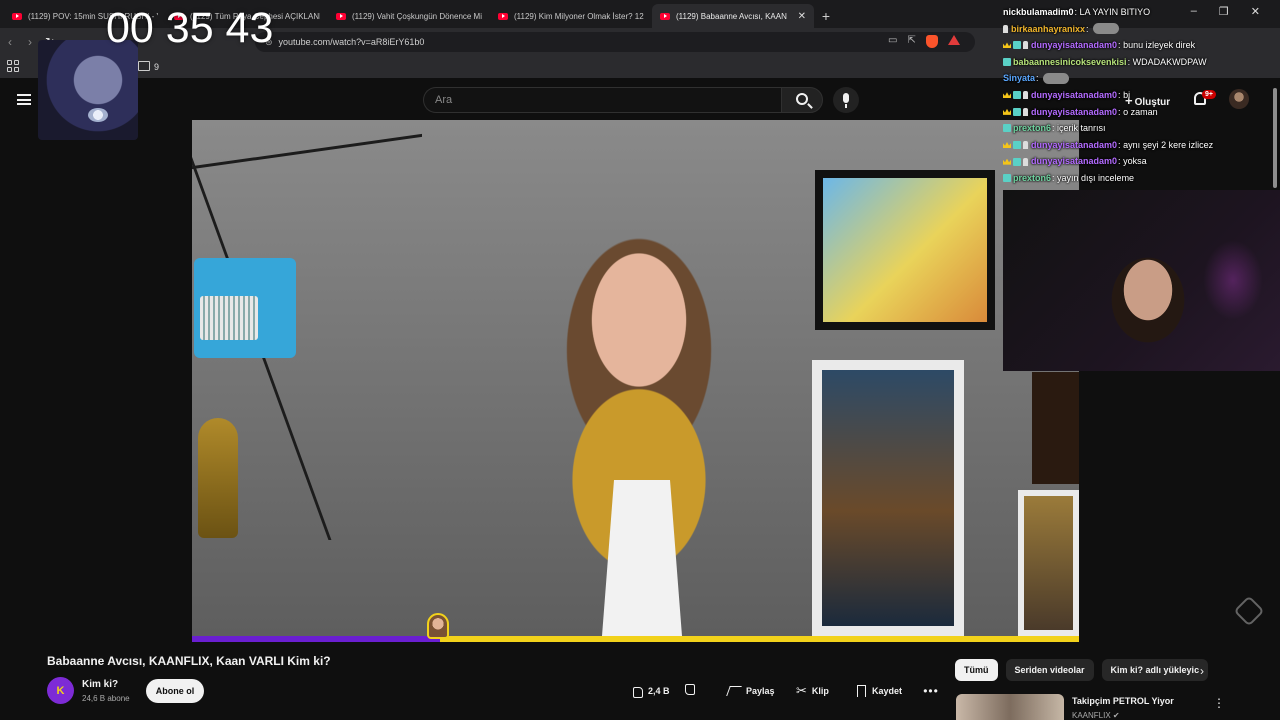 The width and height of the screenshot is (1280, 720). What do you see at coordinates (820, 691) in the screenshot?
I see `clip-label: Klip` at bounding box center [820, 691].